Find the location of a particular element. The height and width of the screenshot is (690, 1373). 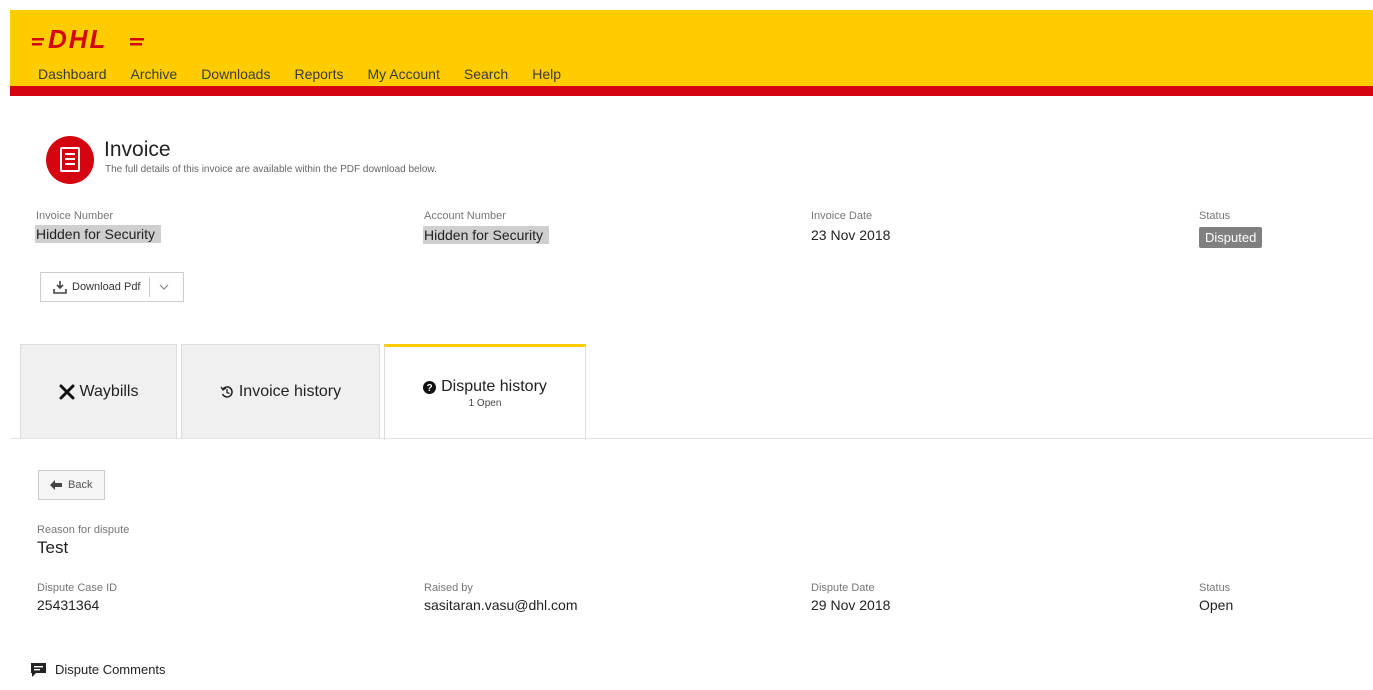

dispute-comments-label: Dispute Comments is located at coordinates (110, 669).